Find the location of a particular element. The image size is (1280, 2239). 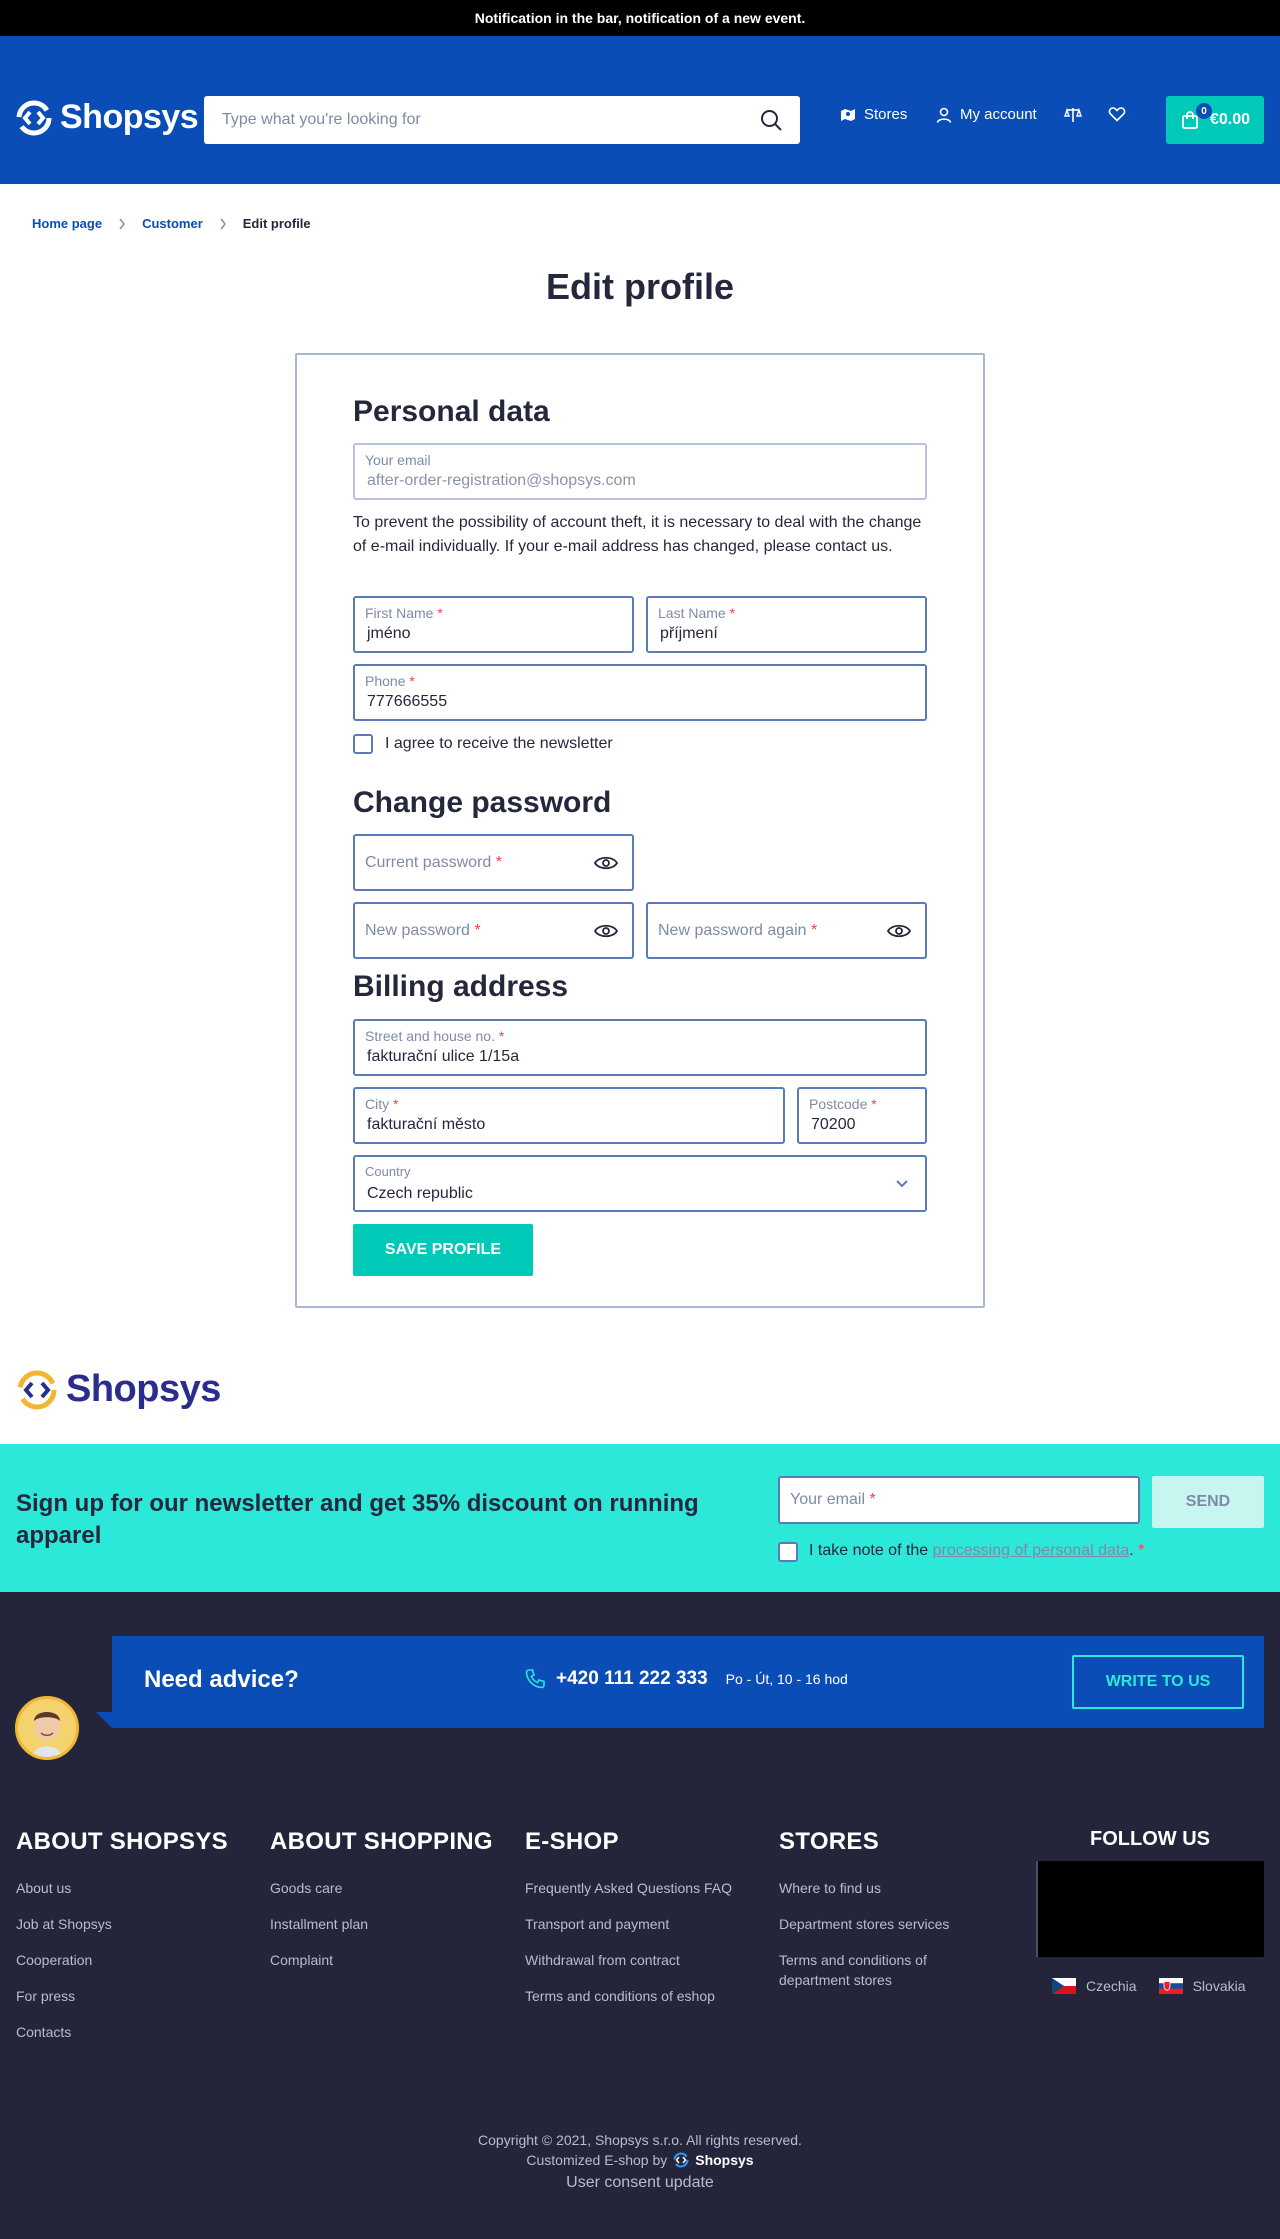

country-select: Country Czech republic is located at coordinates (640, 1183).